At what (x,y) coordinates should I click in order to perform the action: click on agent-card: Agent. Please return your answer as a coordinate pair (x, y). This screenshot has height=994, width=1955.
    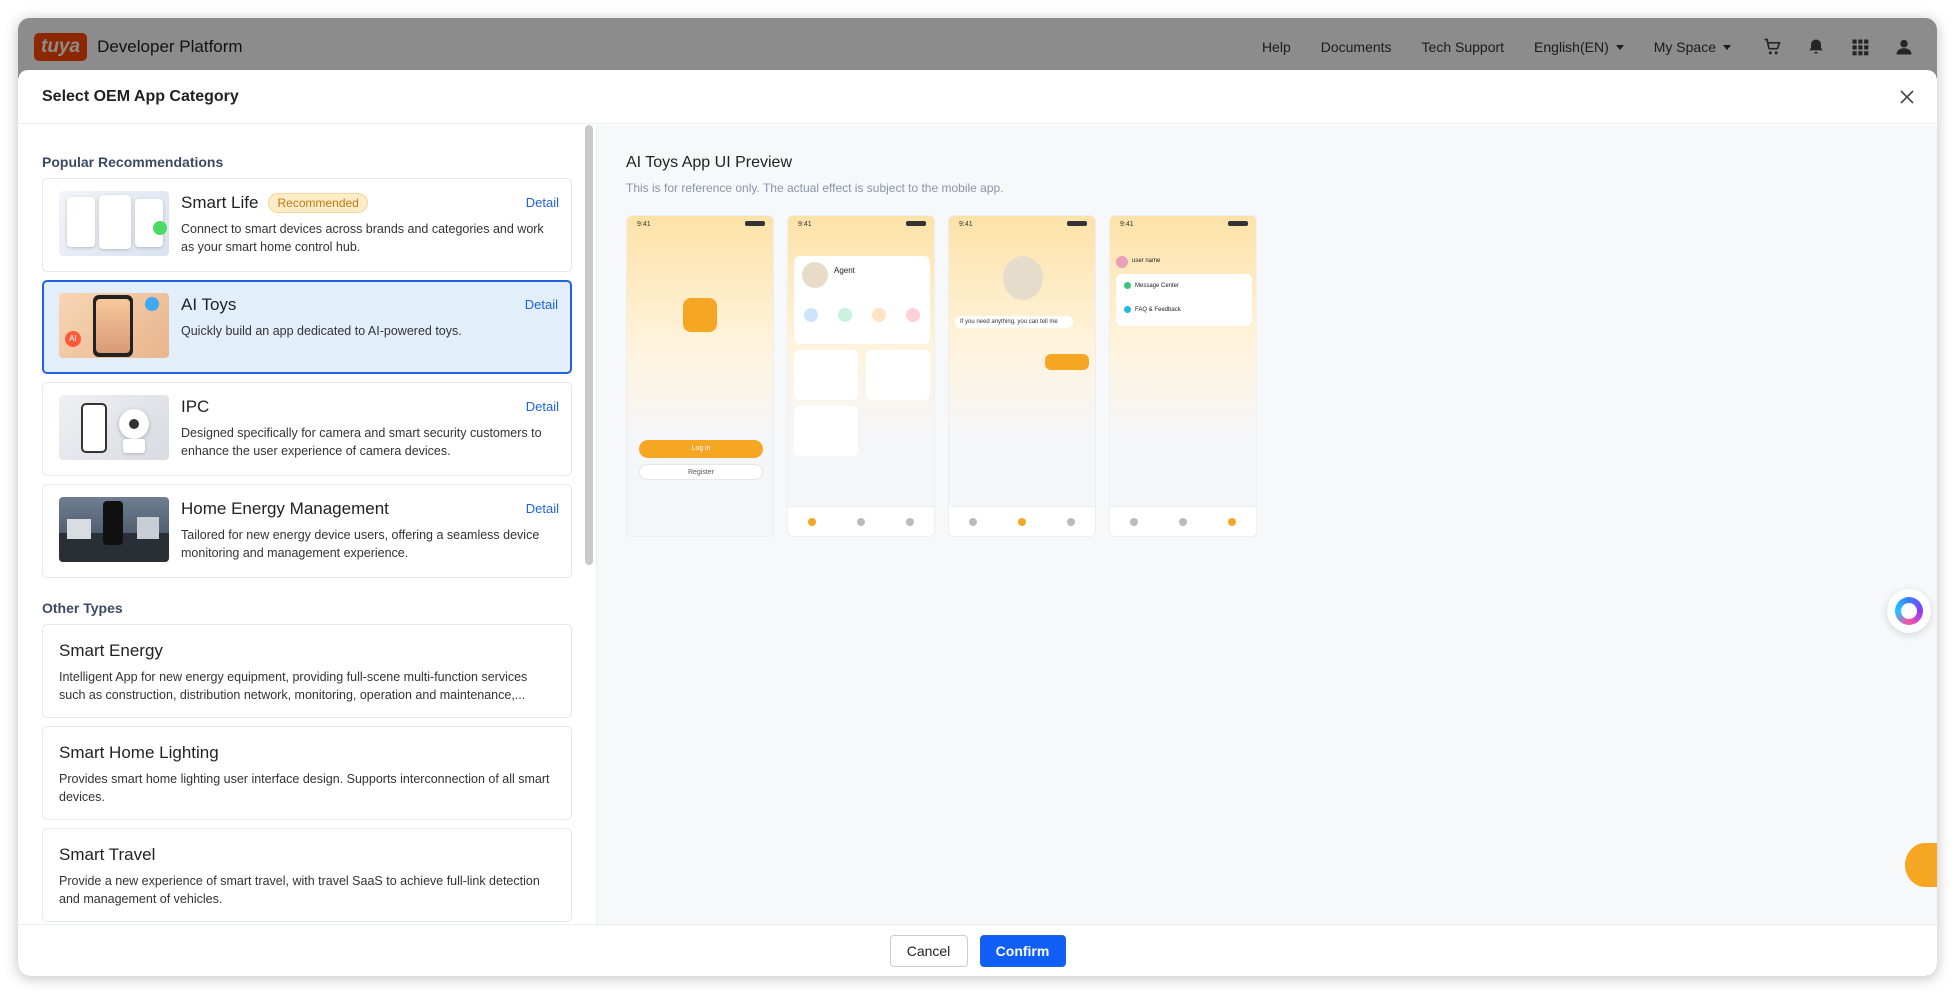
    Looking at the image, I should click on (862, 300).